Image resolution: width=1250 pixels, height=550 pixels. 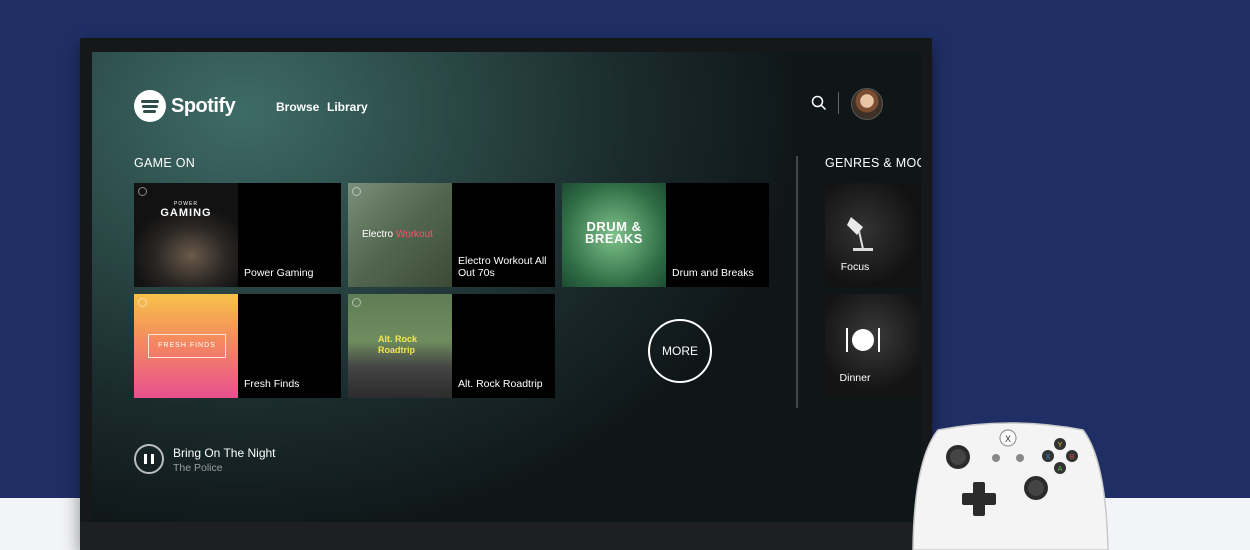 I want to click on art-text: Alt. Rock Roadtrip, so click(x=398, y=344).